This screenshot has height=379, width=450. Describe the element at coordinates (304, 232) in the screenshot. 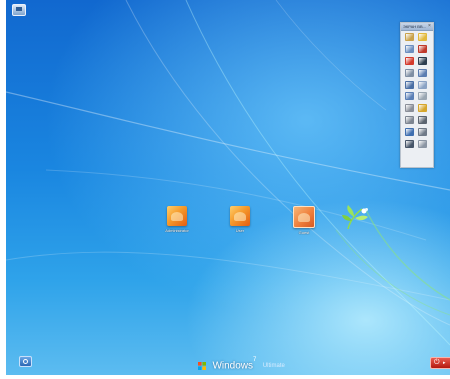

I see `user-tile-label: Guest` at that location.